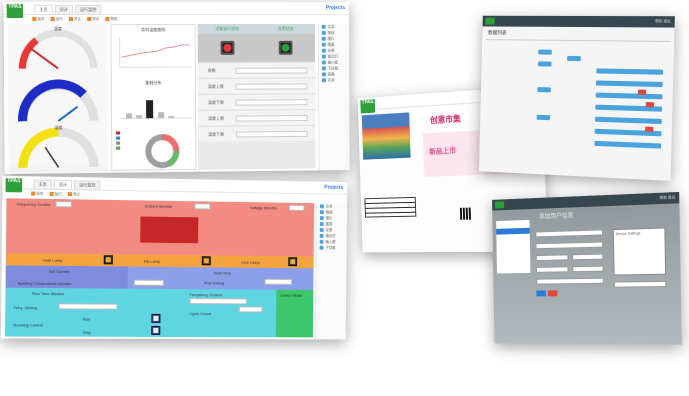 This screenshot has height=396, width=689. What do you see at coordinates (556, 217) in the screenshot?
I see `form-title: 添加用户信息` at bounding box center [556, 217].